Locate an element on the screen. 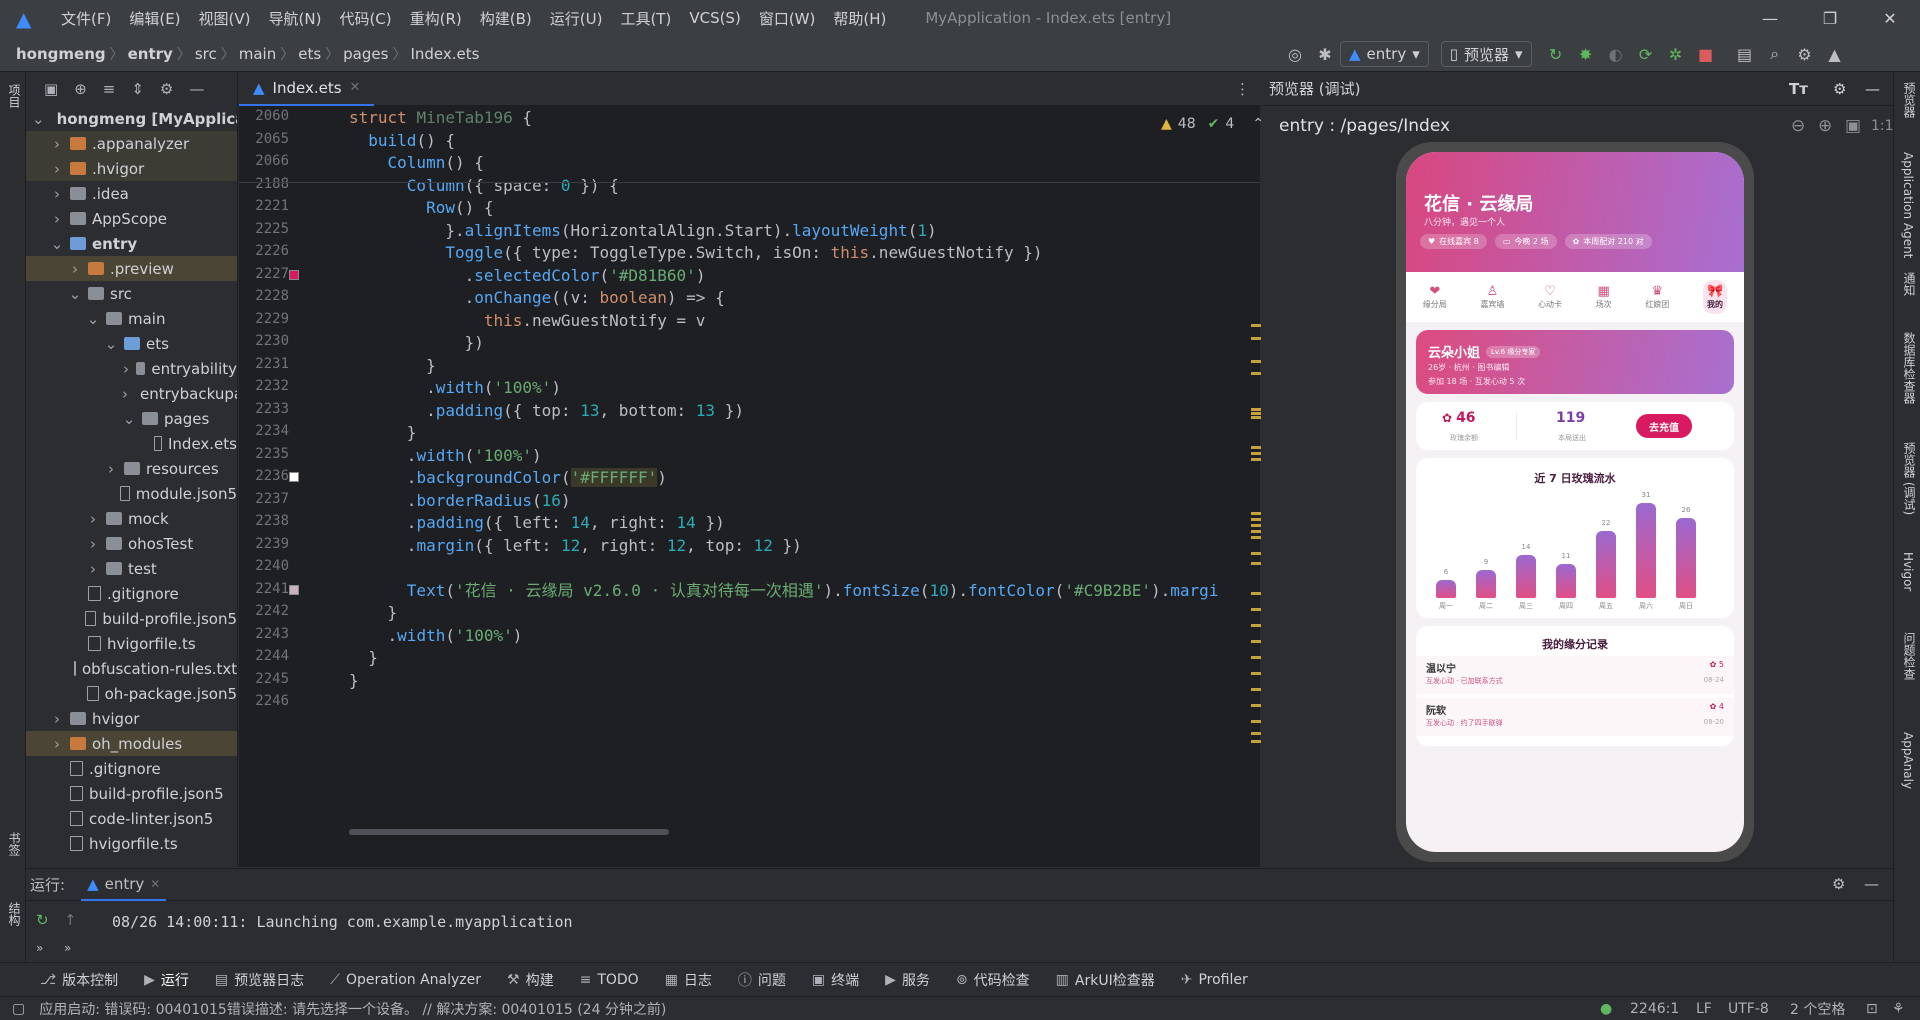 The image size is (1920, 1020). reload-icon: ⟳ is located at coordinates (1646, 54).